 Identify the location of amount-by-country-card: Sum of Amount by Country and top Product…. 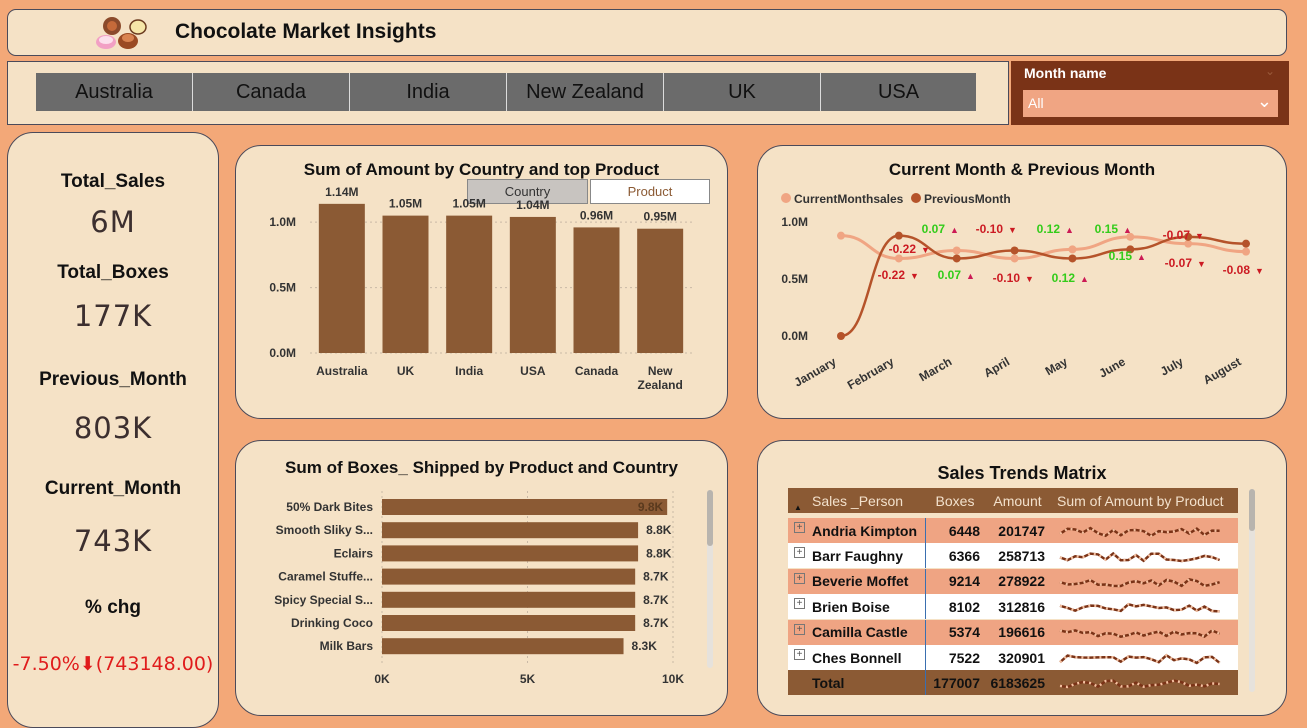
(481, 282).